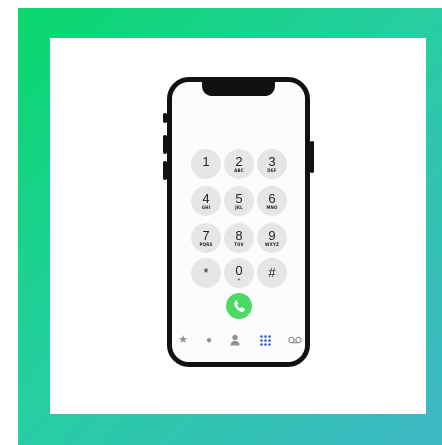  I want to click on key-digit: 5, so click(239, 198).